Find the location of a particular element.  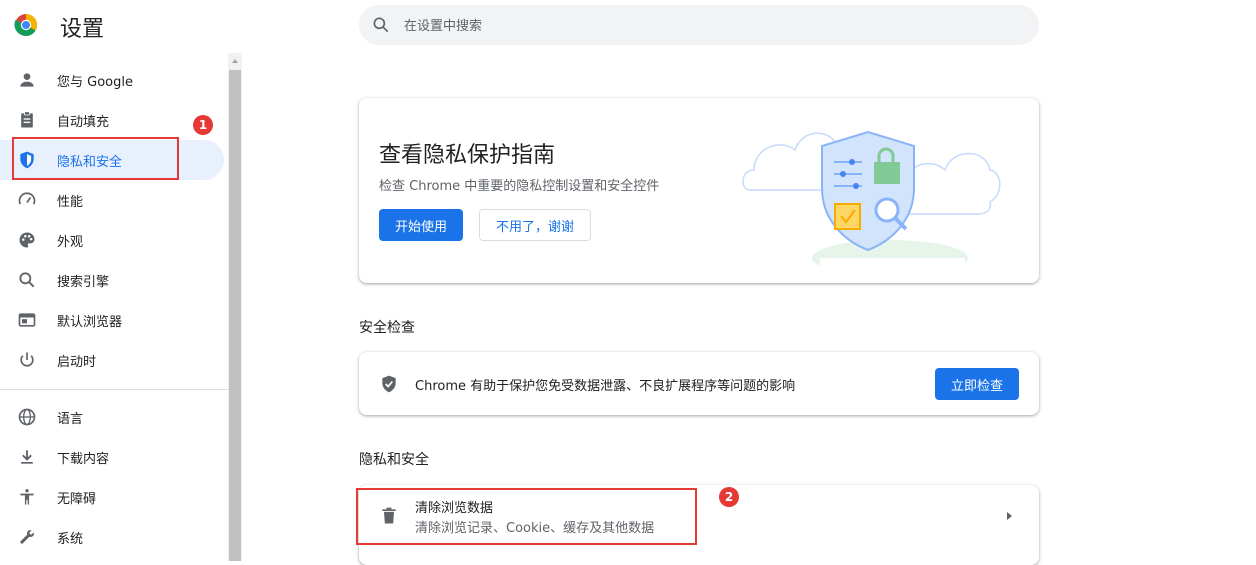

safety-check-description: Chrome 有助于保护您免受数据泄露、不良扩展程序等问题的影响 is located at coordinates (605, 386).